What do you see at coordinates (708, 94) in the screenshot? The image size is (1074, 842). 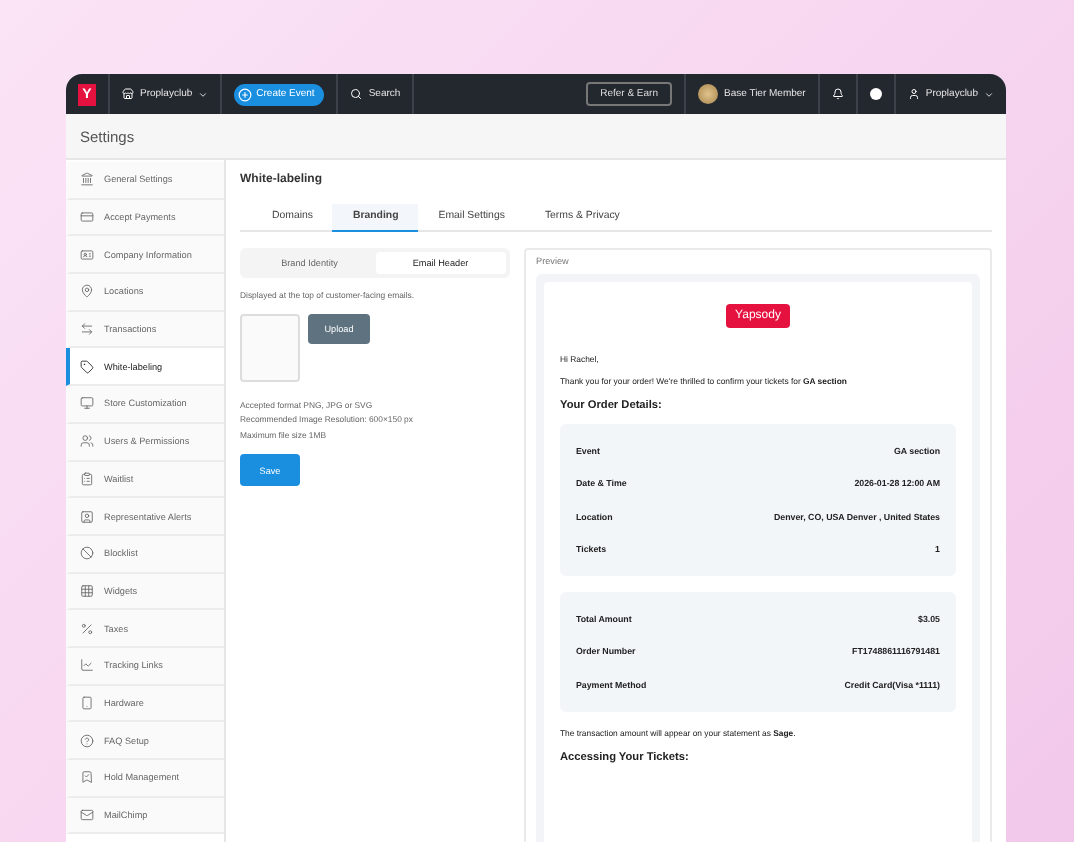 I see `avatar-icon` at bounding box center [708, 94].